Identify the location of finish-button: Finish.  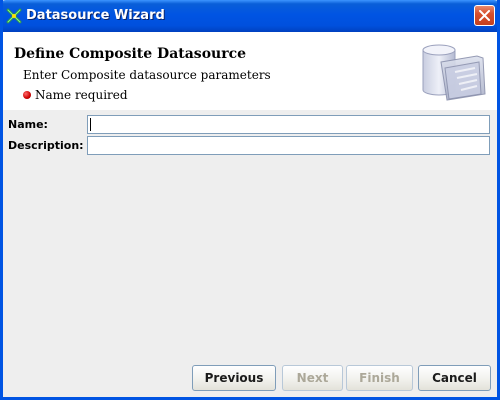
(379, 378).